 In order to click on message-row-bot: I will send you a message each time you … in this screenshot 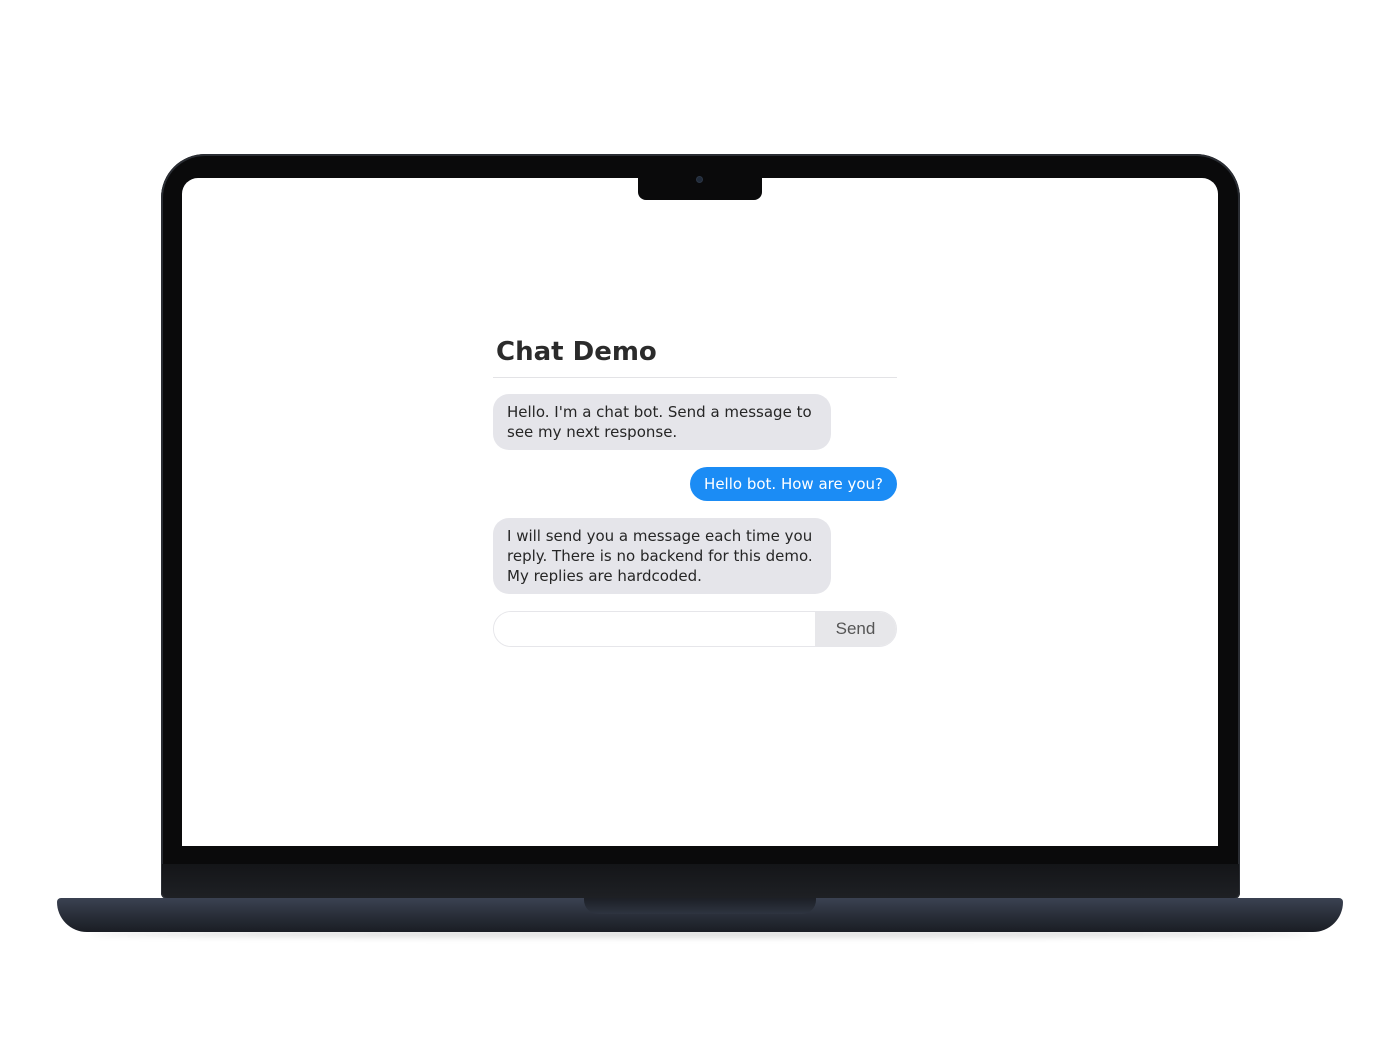, I will do `click(695, 556)`.